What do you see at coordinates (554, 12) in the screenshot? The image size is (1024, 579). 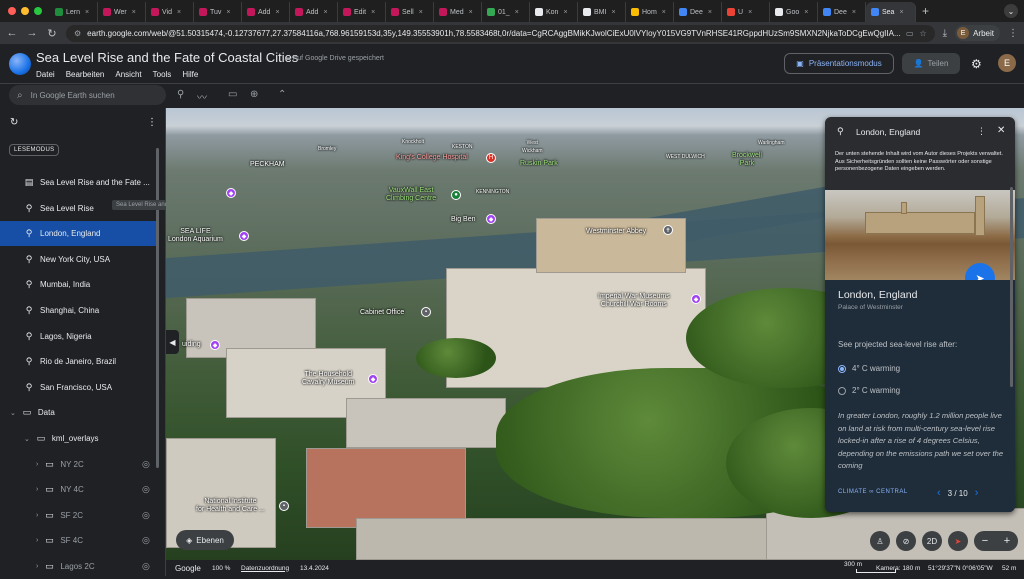 I see `browser-tab: Kon ×` at bounding box center [554, 12].